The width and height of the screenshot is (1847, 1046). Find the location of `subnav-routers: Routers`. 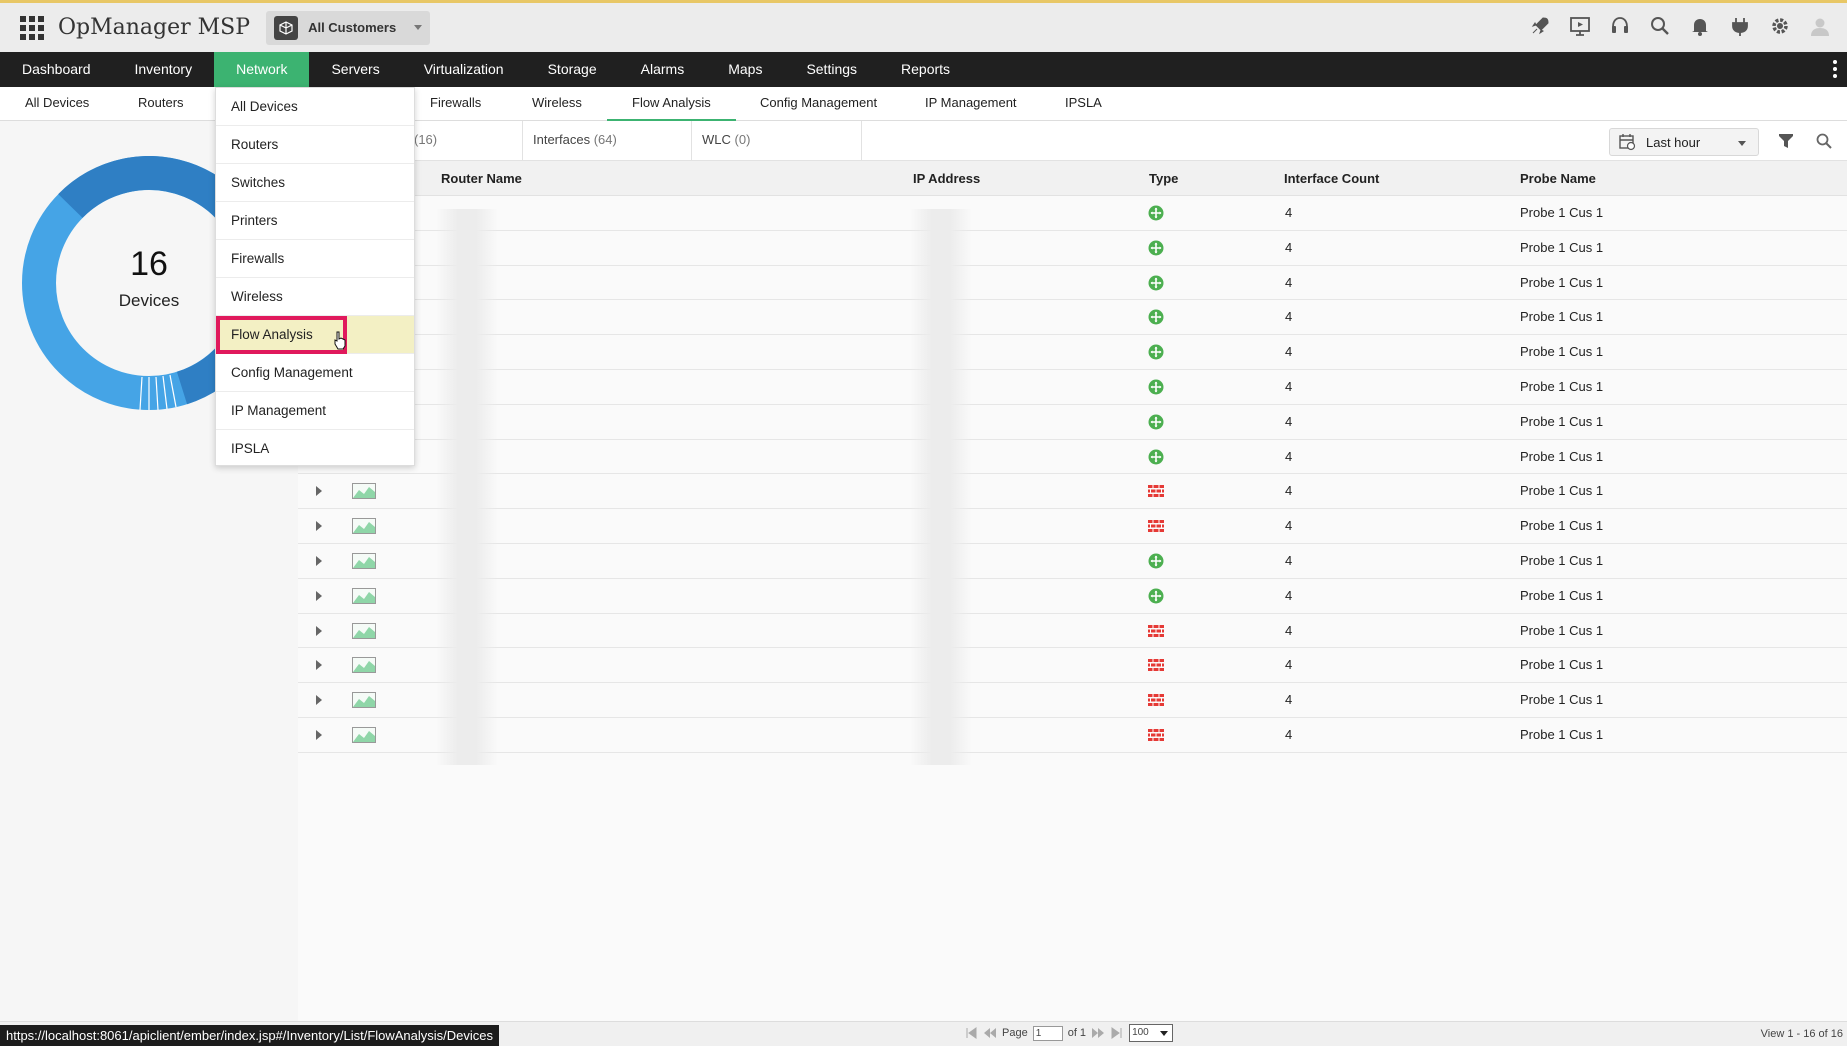

subnav-routers: Routers is located at coordinates (161, 103).